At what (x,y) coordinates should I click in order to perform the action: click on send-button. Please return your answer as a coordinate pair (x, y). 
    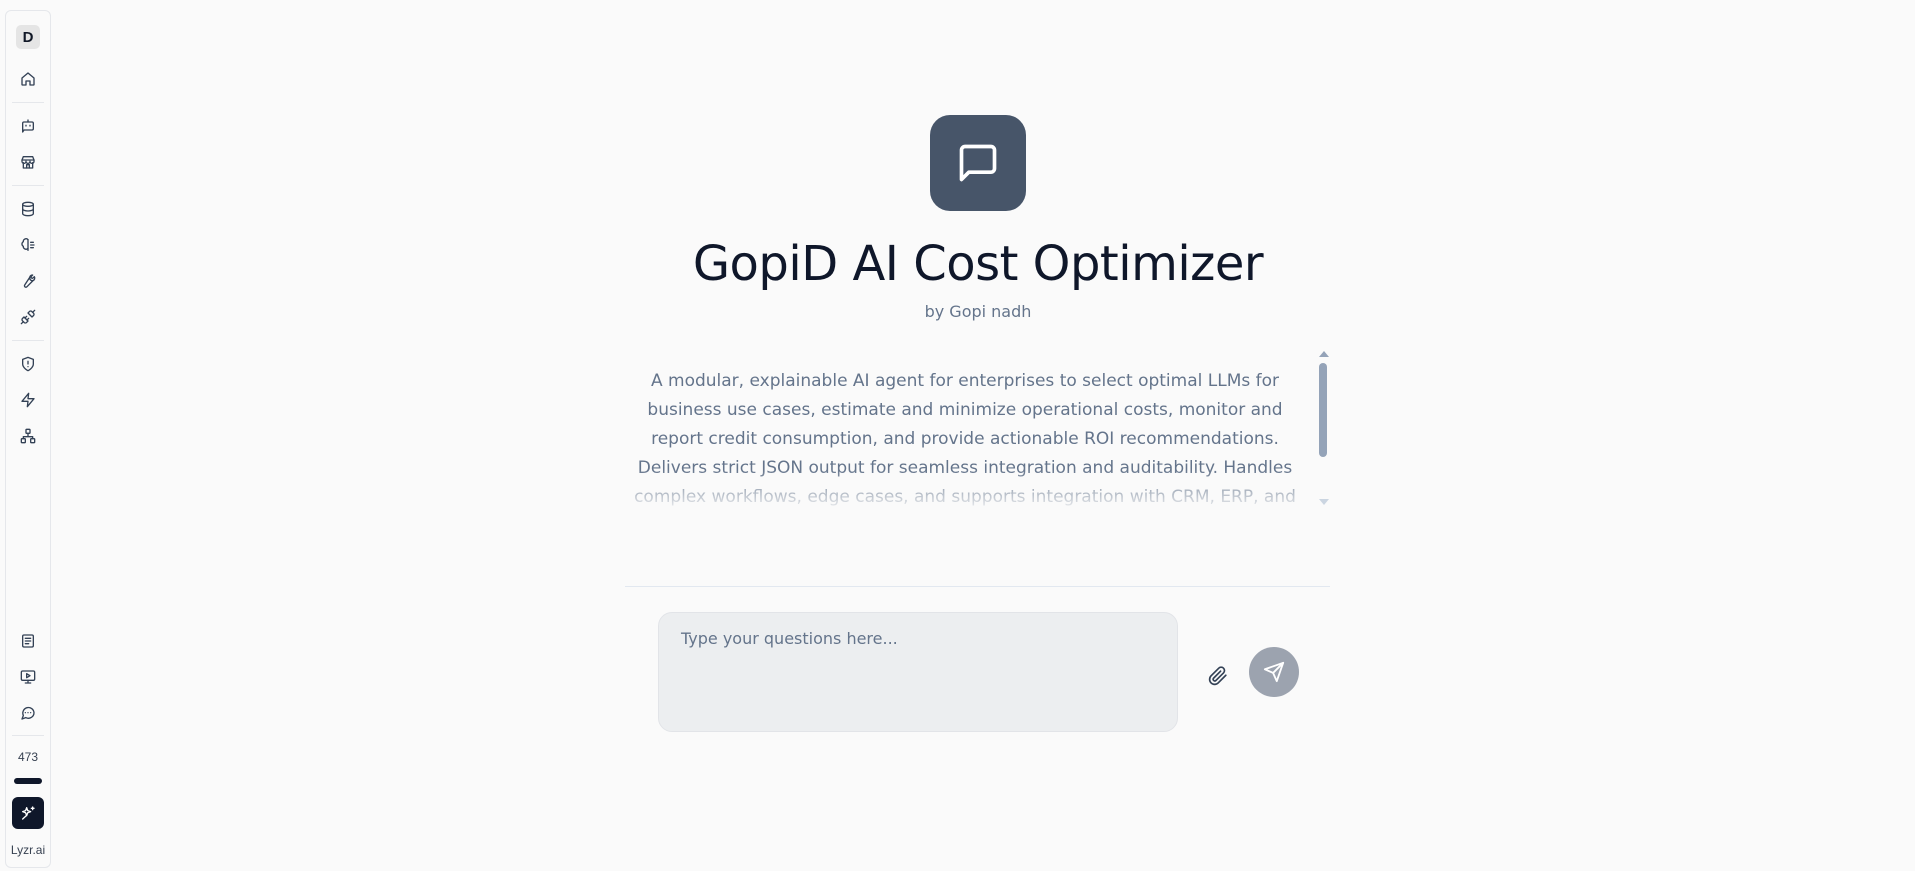
    Looking at the image, I should click on (1274, 672).